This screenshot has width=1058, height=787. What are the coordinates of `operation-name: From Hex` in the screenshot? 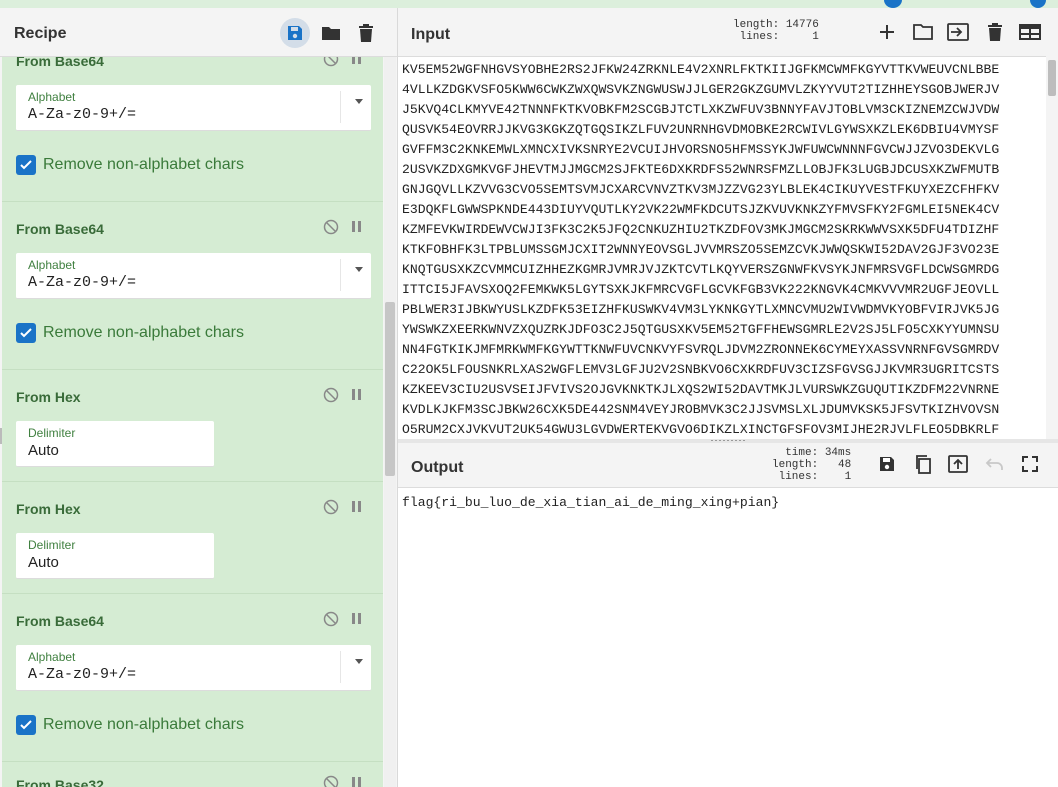 It's located at (48, 397).